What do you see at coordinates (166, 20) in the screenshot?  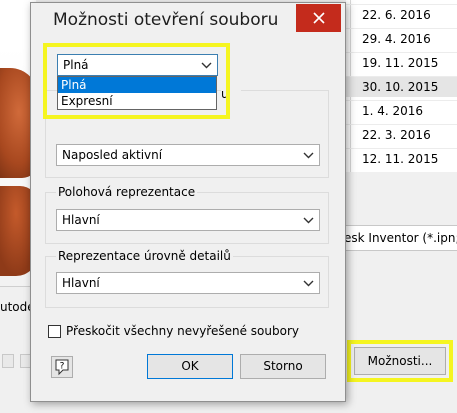 I see `dialog-title: Možnosti otevření souboru` at bounding box center [166, 20].